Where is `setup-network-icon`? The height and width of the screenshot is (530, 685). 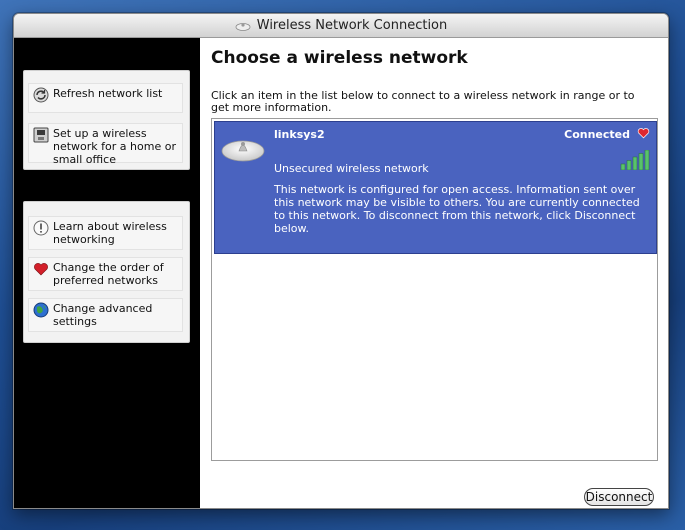 setup-network-icon is located at coordinates (41, 135).